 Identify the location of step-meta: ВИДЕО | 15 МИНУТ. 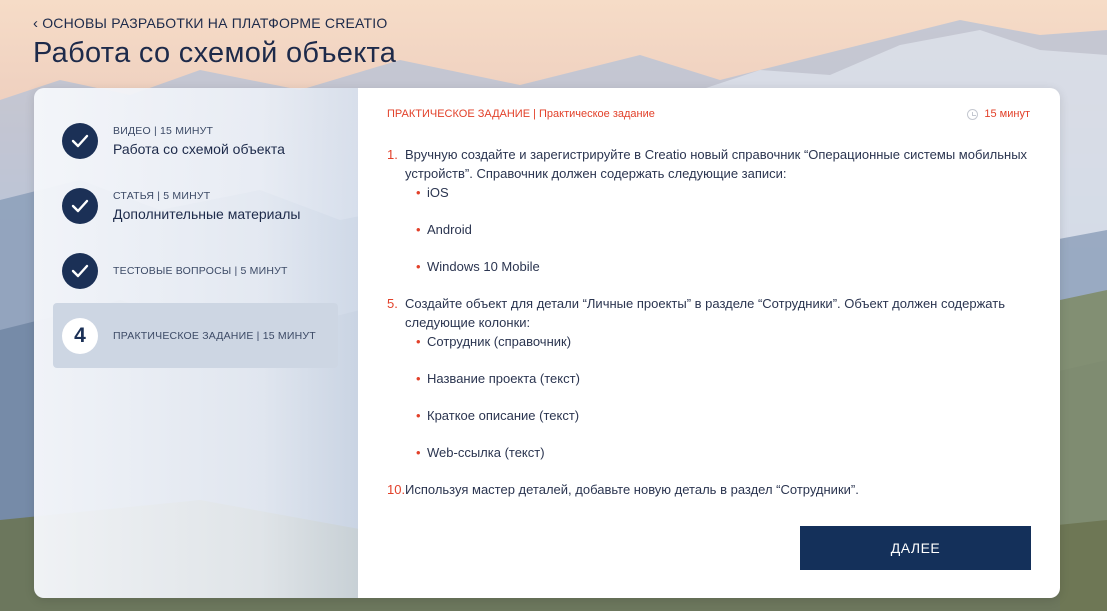
(163, 130).